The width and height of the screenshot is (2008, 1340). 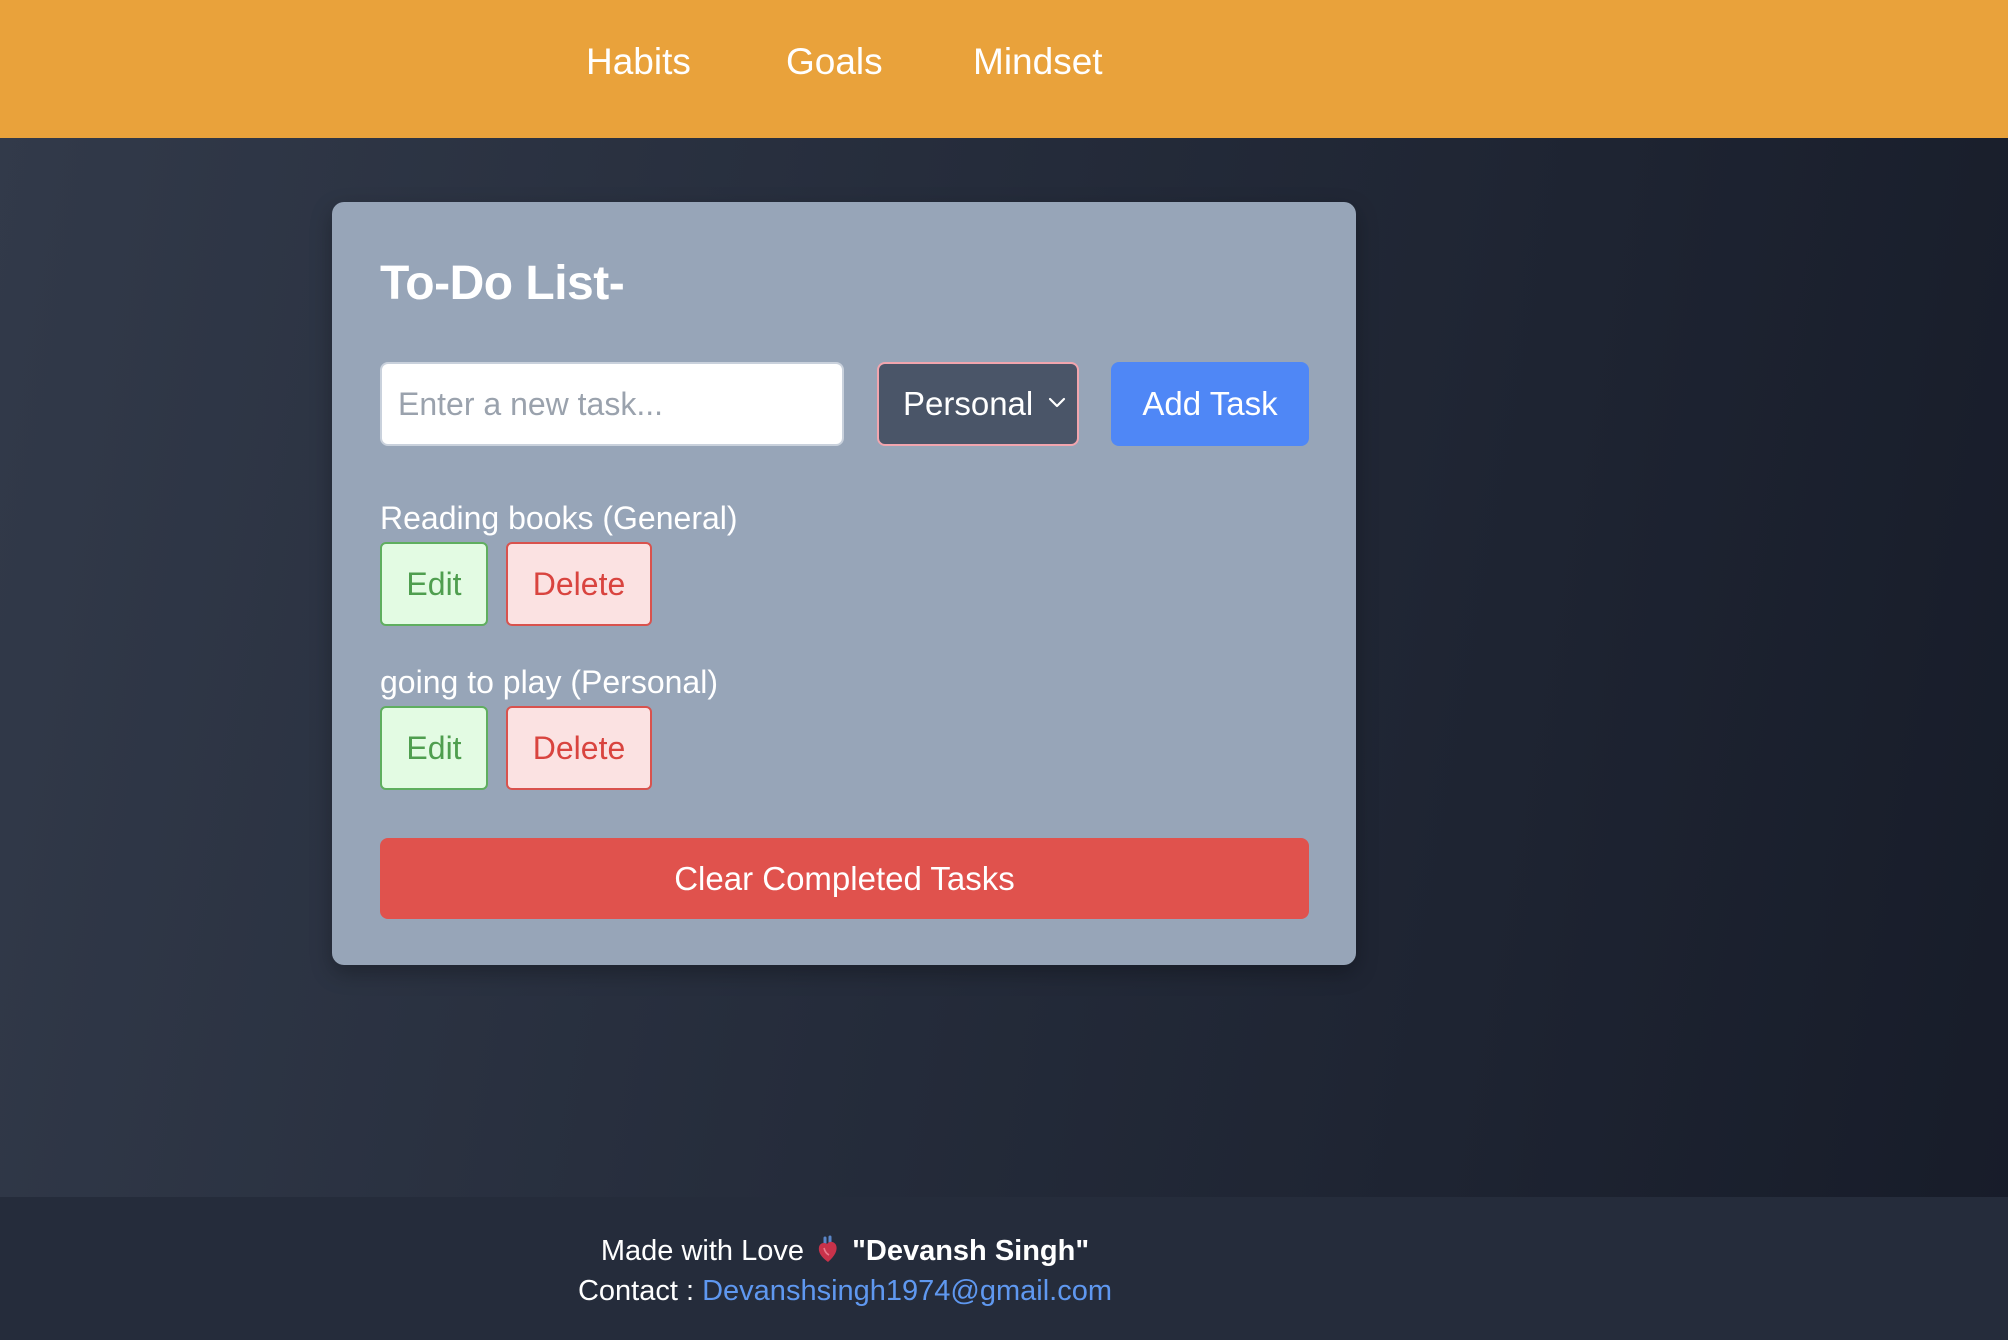 I want to click on chevron-down-icon, so click(x=1057, y=402).